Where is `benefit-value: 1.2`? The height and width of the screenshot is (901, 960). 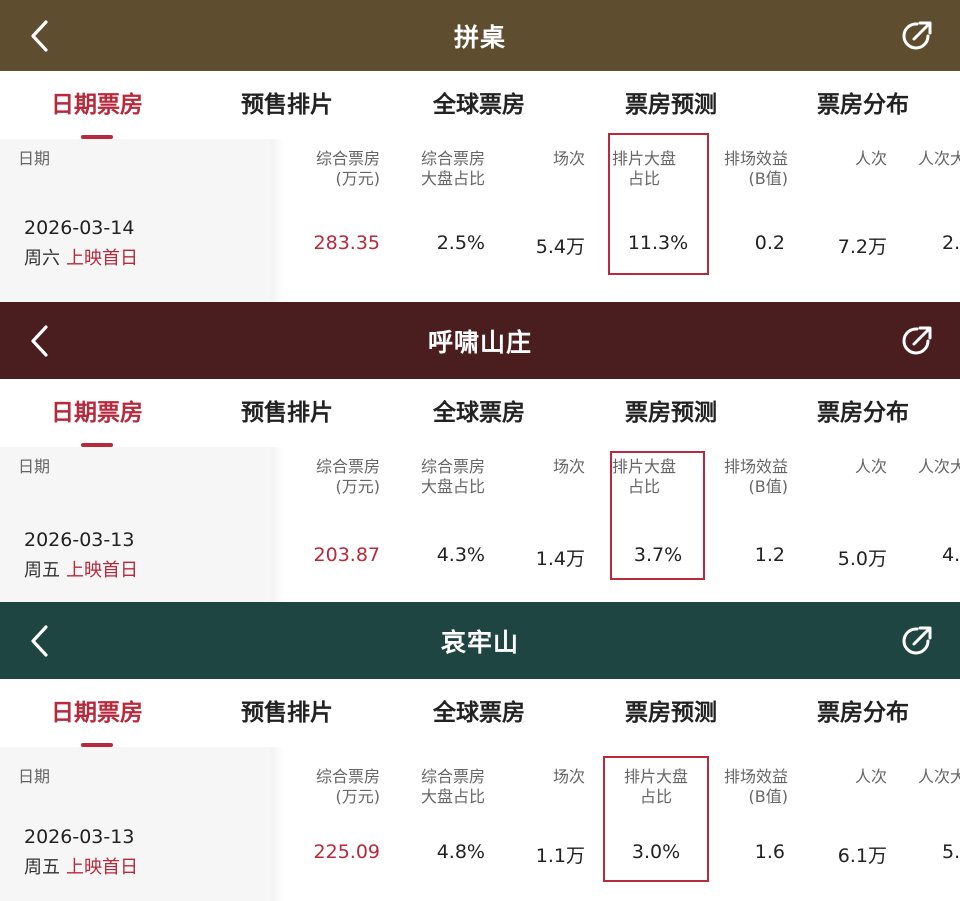 benefit-value: 1.2 is located at coordinates (769, 555).